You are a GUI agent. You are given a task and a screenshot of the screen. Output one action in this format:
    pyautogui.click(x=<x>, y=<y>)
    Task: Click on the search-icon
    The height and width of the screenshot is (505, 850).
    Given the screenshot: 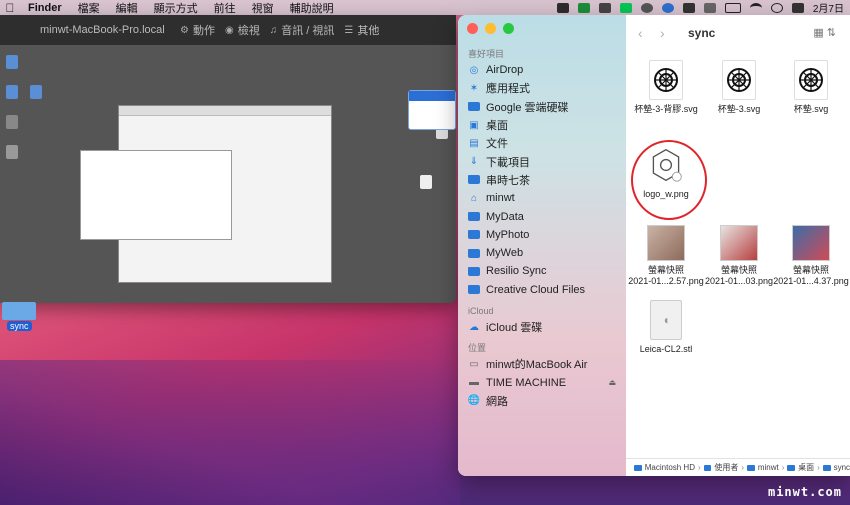 What is the action you would take?
    pyautogui.click(x=776, y=7)
    